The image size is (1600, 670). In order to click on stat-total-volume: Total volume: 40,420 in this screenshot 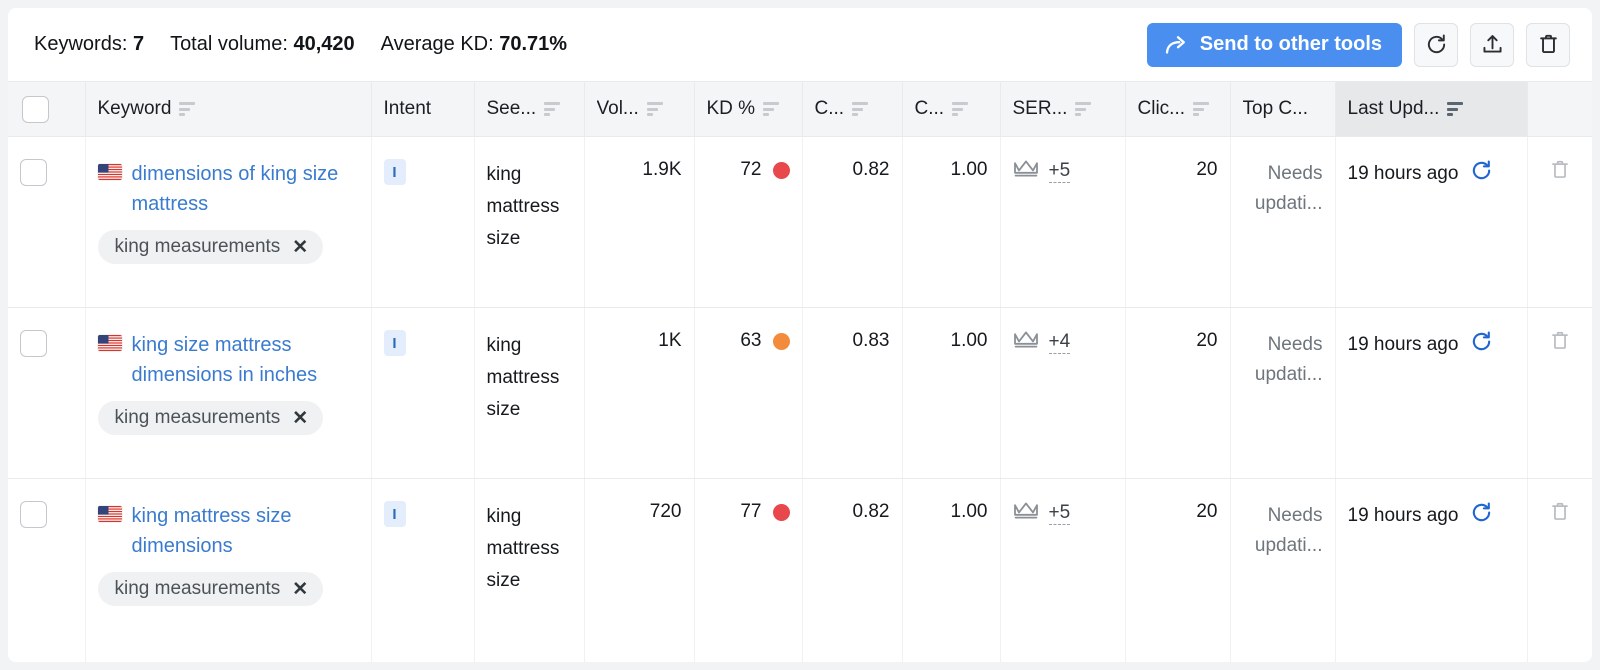, I will do `click(262, 44)`.